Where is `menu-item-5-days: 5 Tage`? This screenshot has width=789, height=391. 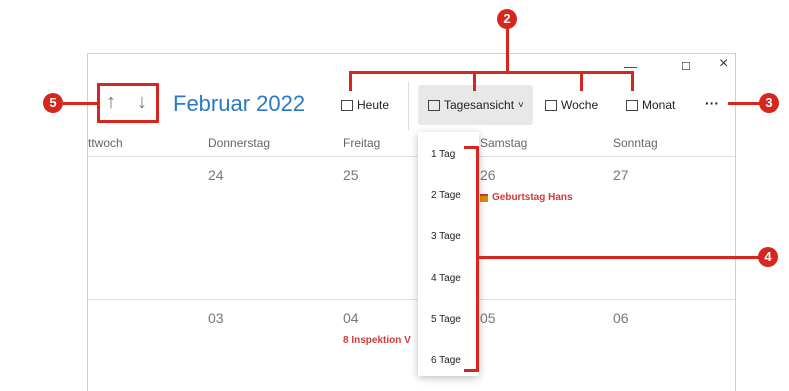 menu-item-5-days: 5 Tage is located at coordinates (446, 319).